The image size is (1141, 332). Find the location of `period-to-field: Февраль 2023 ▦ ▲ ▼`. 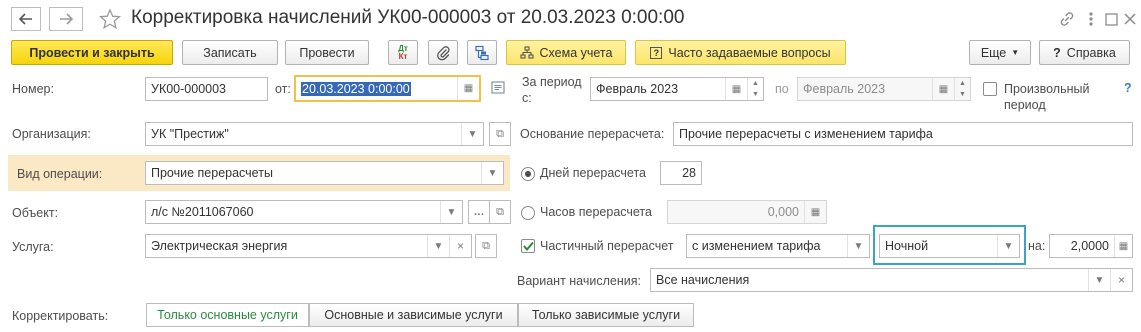

period-to-field: Февраль 2023 ▦ ▲ ▼ is located at coordinates (884, 89).